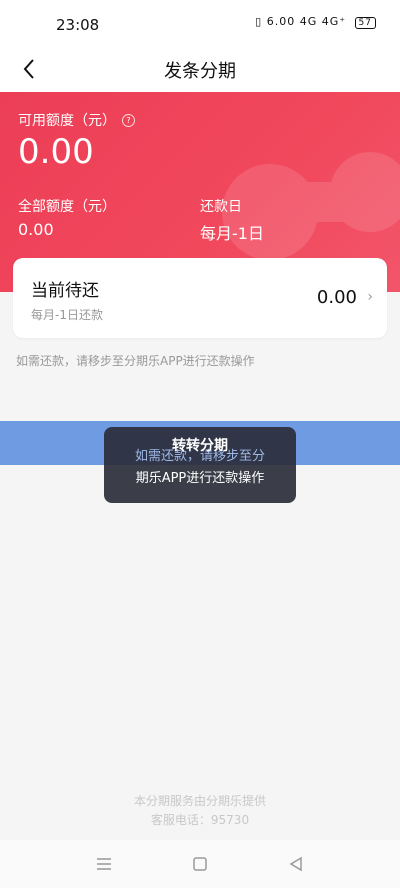  Describe the element at coordinates (365, 23) in the screenshot. I see `battery-icon: 57` at that location.